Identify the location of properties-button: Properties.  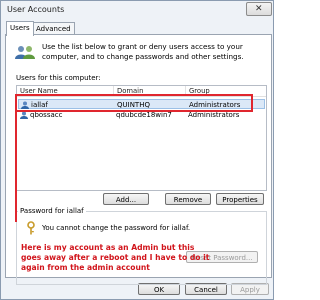
(240, 199).